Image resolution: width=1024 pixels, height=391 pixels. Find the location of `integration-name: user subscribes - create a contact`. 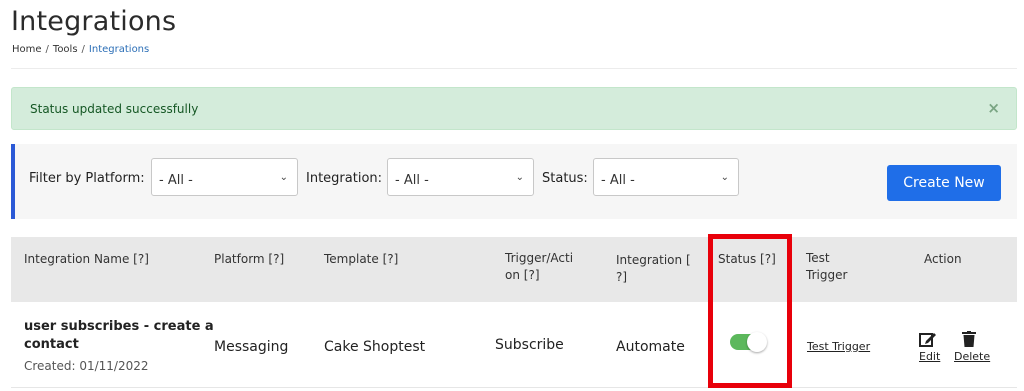

integration-name: user subscribes - create a contact is located at coordinates (119, 336).